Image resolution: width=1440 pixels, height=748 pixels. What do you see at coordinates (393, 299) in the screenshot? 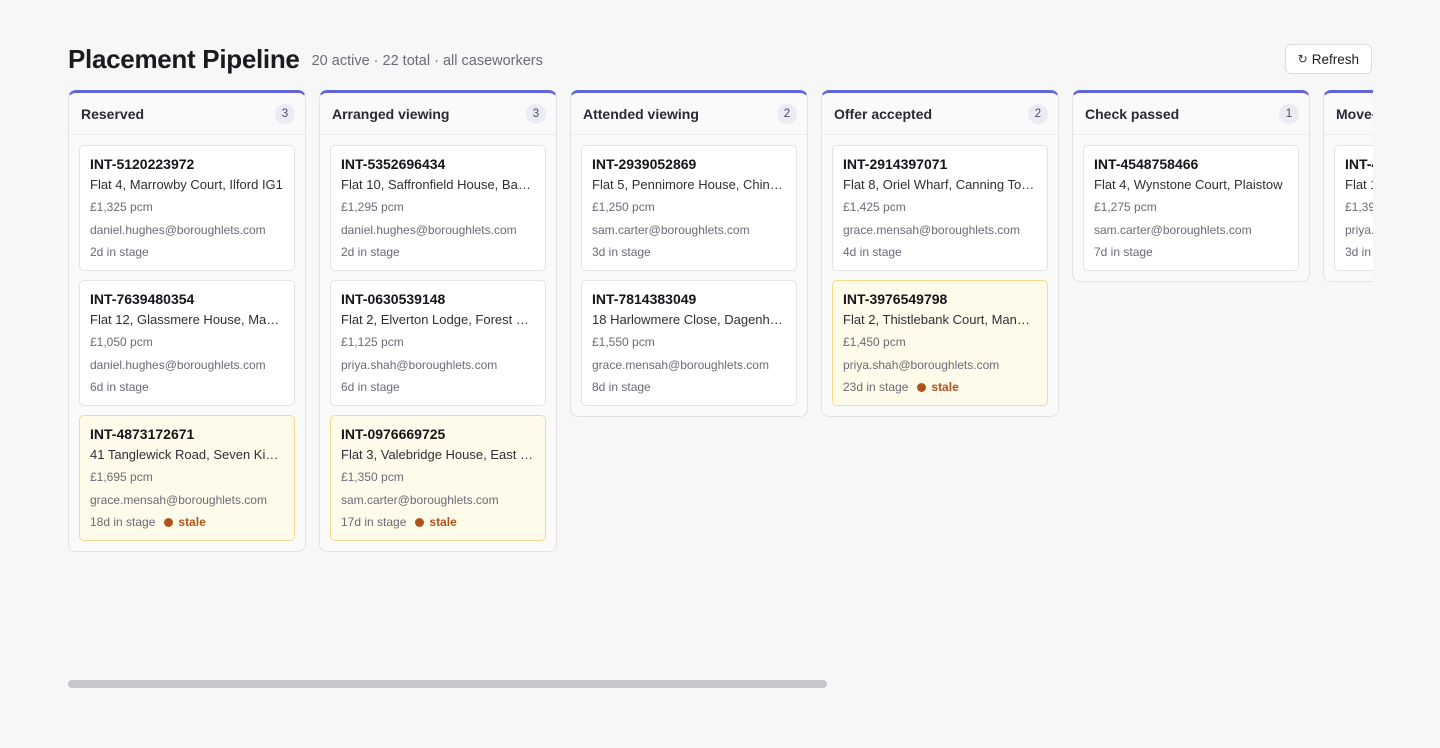
I see `card-reference: INT-0630539148` at bounding box center [393, 299].